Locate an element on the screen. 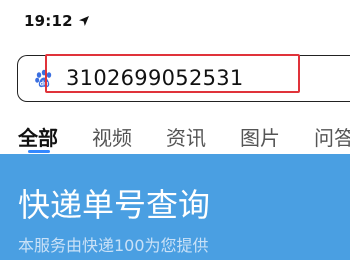 The image size is (350, 260). highlight-box is located at coordinates (172, 73).